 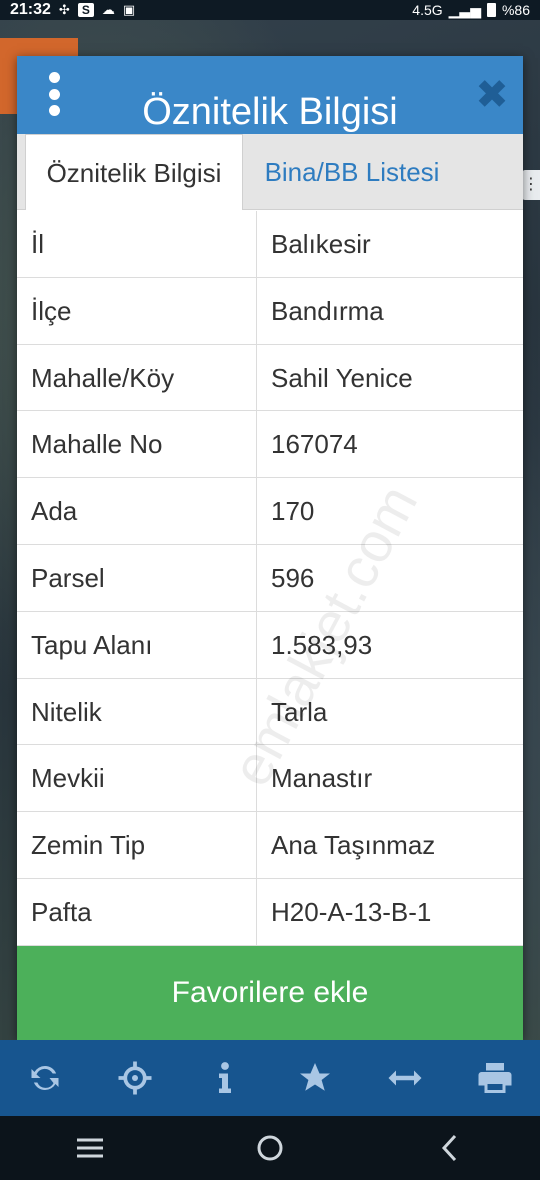 I want to click on s-app-icon: S, so click(x=85, y=10).